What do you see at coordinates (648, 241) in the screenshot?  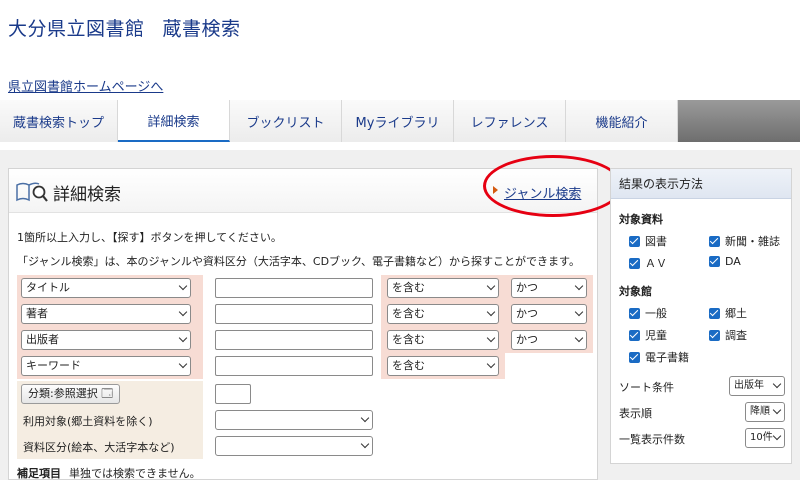 I see `checkbox-books: 図書` at bounding box center [648, 241].